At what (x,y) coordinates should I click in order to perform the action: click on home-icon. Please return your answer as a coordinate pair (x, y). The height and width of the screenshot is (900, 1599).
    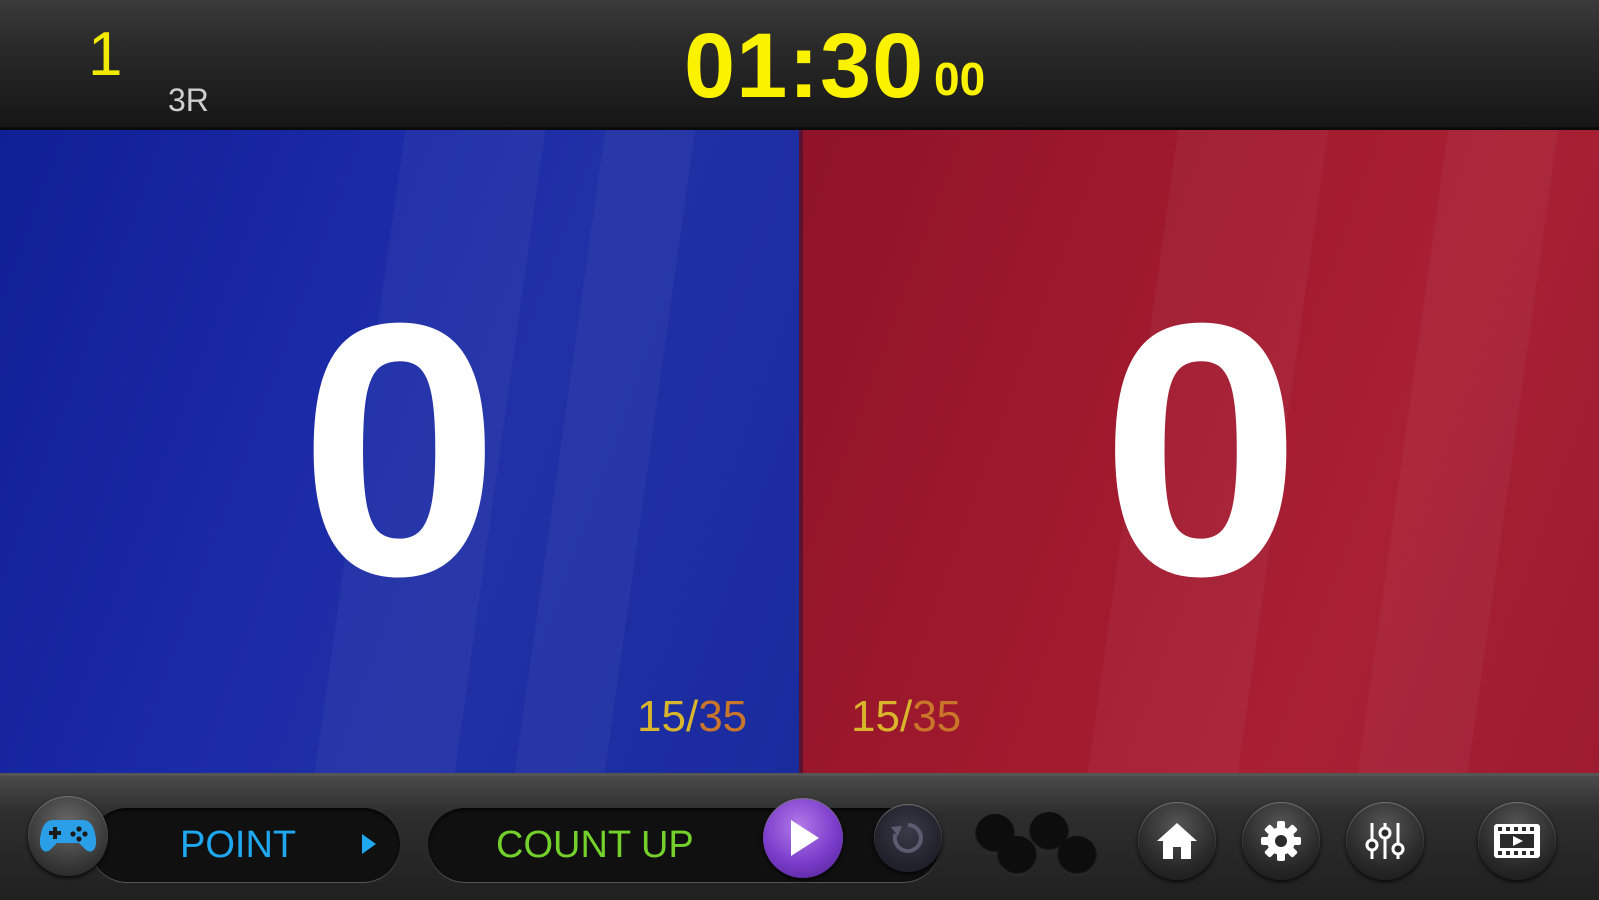
    Looking at the image, I should click on (1177, 841).